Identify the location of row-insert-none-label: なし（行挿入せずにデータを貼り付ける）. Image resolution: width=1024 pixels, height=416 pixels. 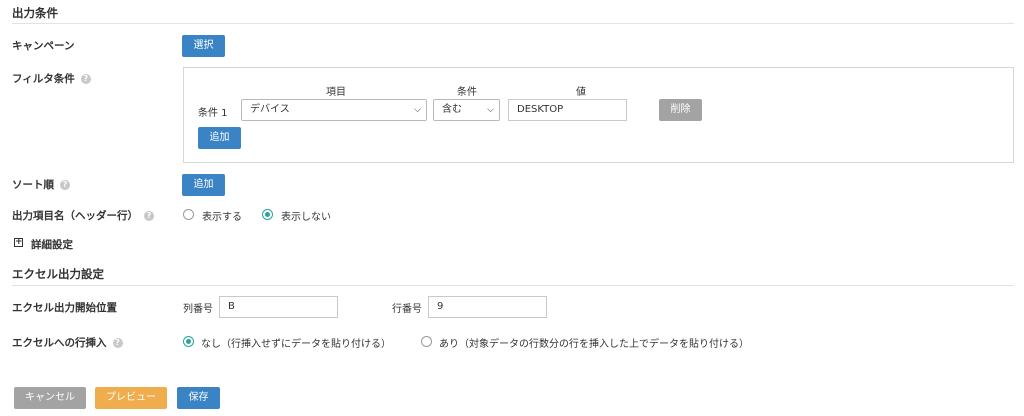
(296, 342).